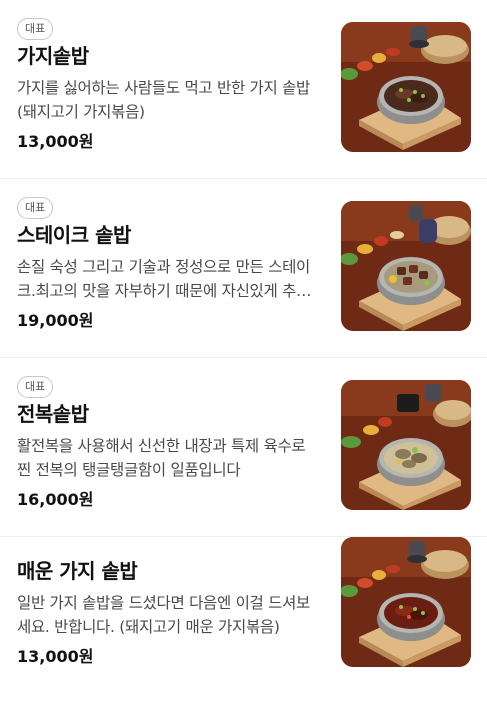  Describe the element at coordinates (55, 499) in the screenshot. I see `menu-item-price: 16,000원` at that location.